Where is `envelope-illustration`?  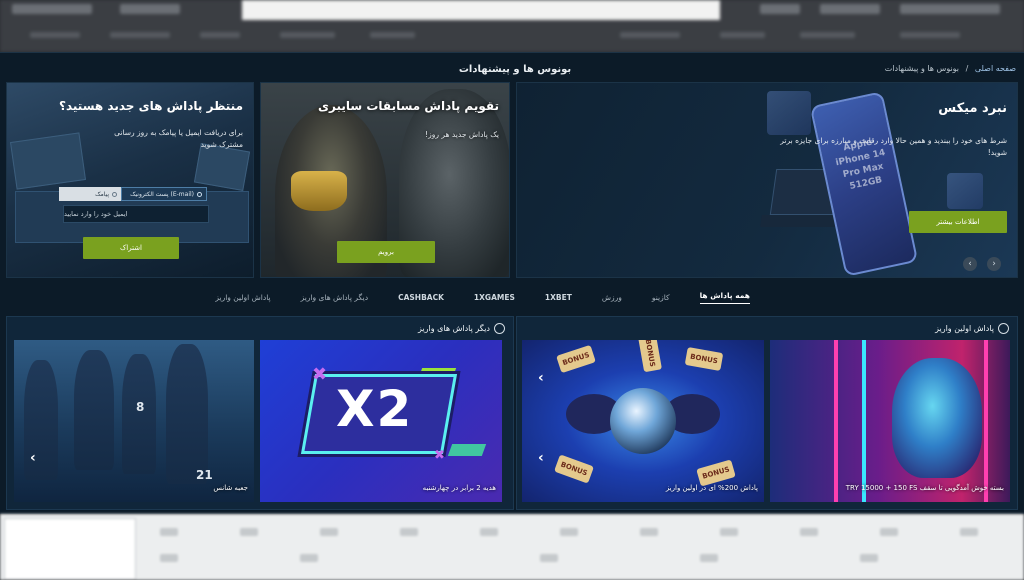
envelope-illustration is located at coordinates (48, 161).